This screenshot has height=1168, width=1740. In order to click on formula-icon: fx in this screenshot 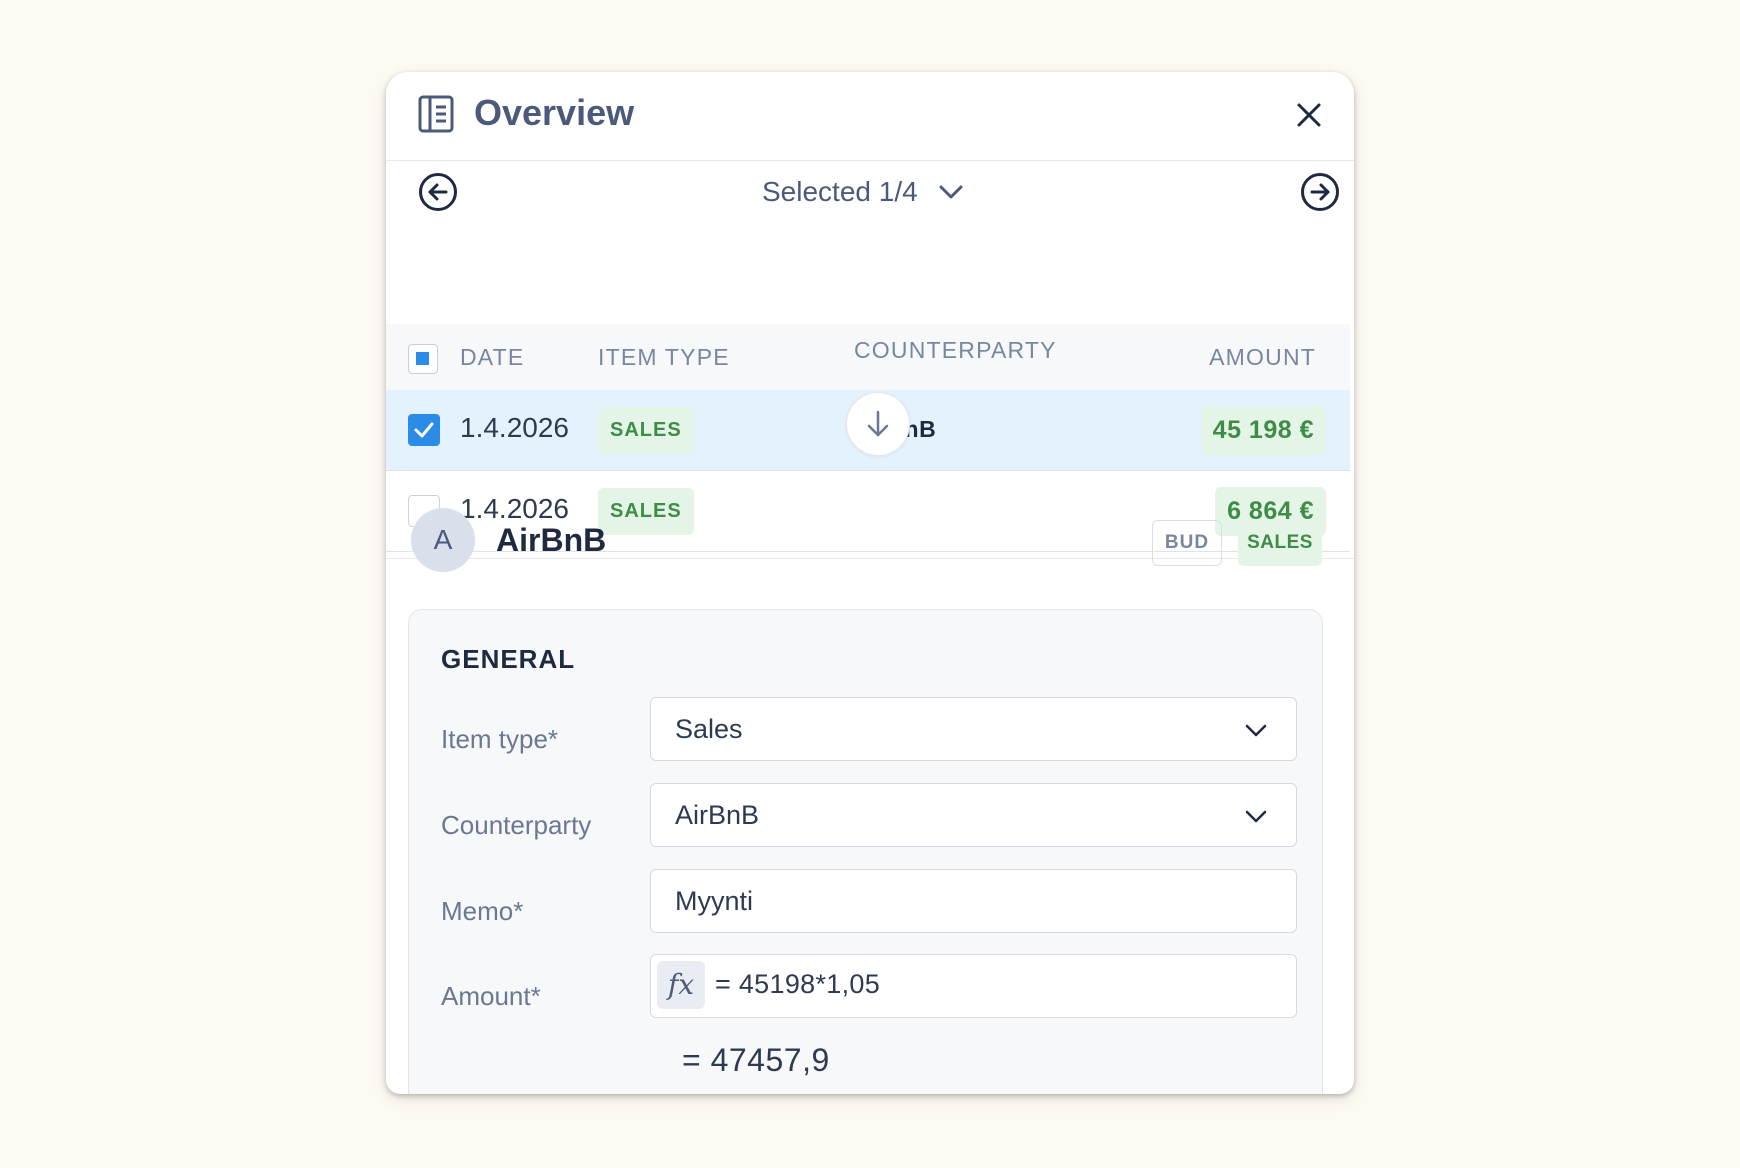, I will do `click(681, 985)`.